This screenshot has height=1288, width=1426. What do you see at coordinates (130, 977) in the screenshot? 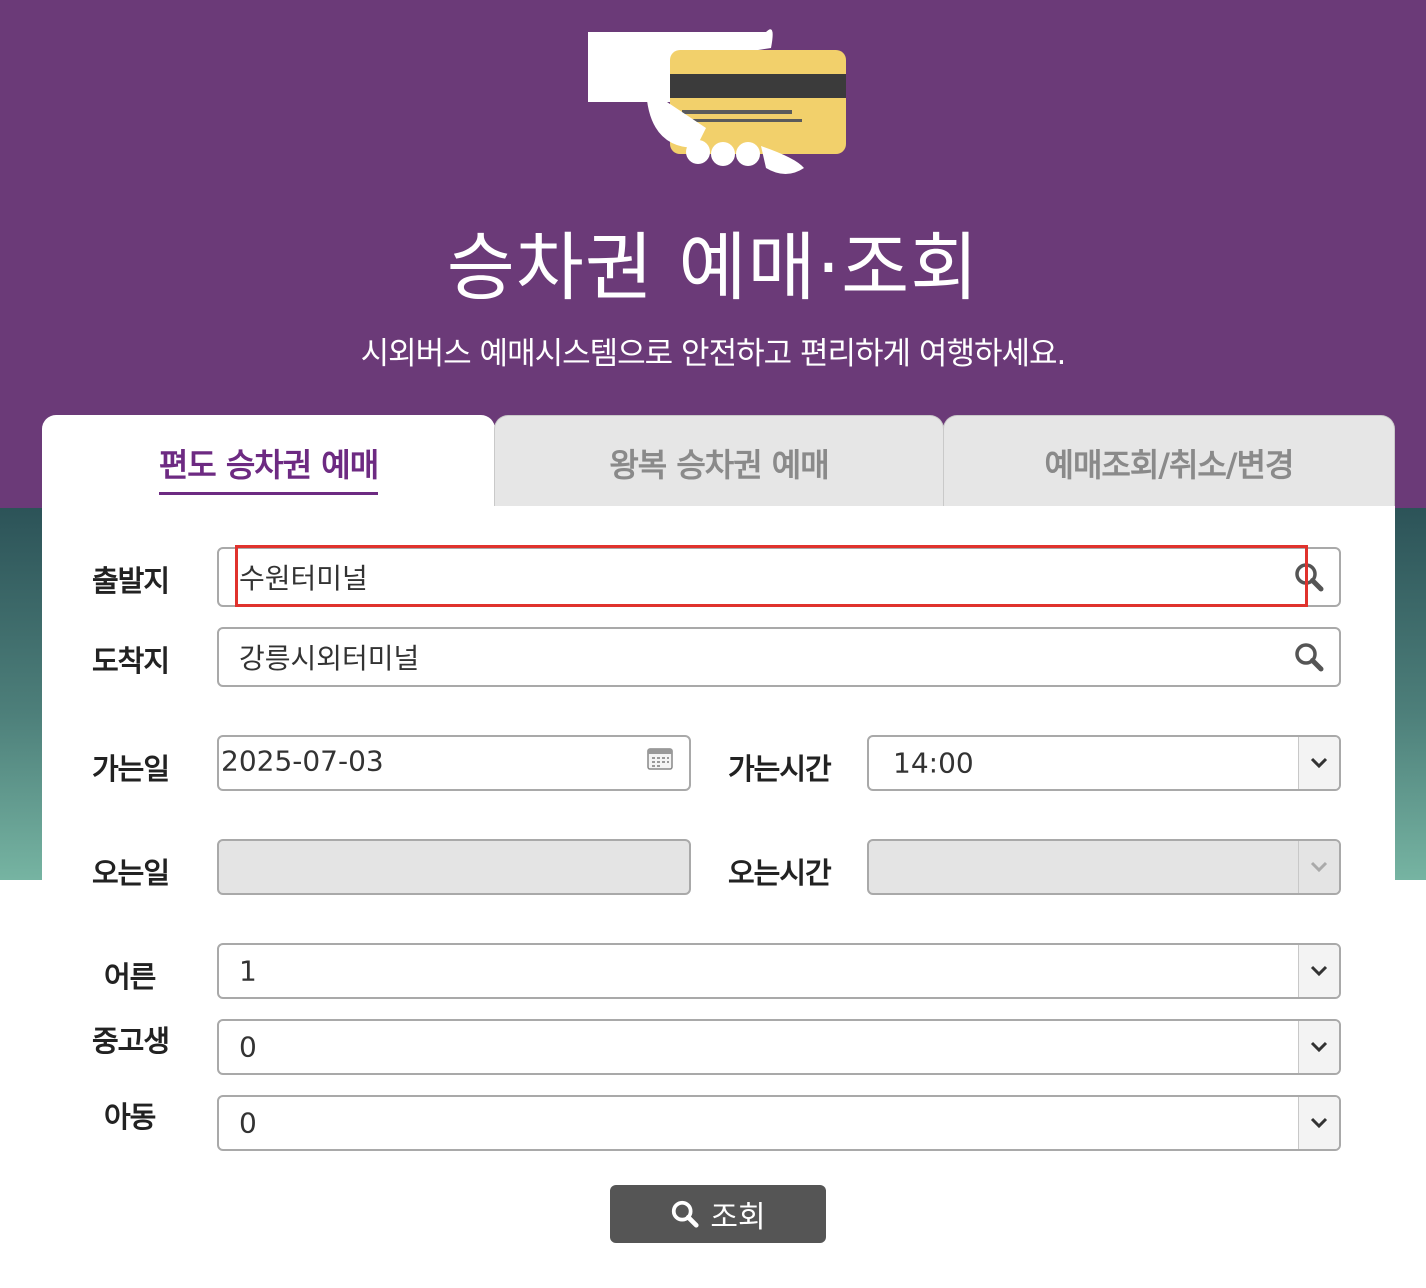
I see `adult-label: 어른` at bounding box center [130, 977].